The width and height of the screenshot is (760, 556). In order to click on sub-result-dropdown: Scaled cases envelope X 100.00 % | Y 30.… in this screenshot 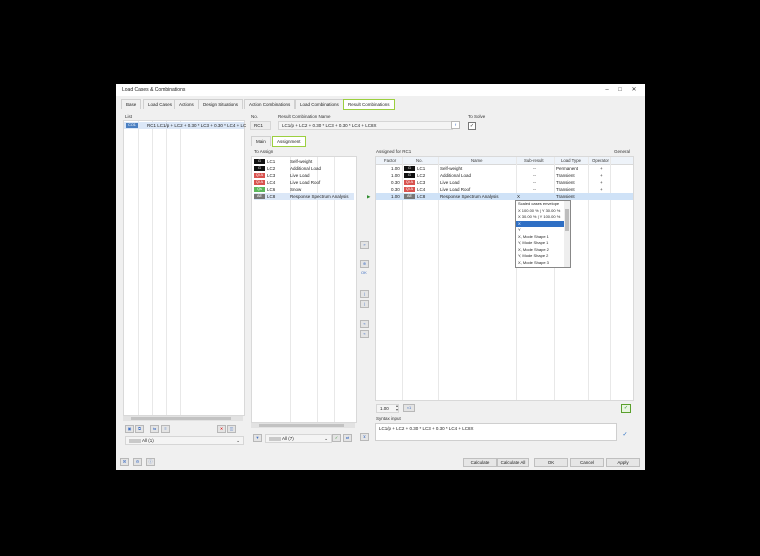, I will do `click(543, 234)`.